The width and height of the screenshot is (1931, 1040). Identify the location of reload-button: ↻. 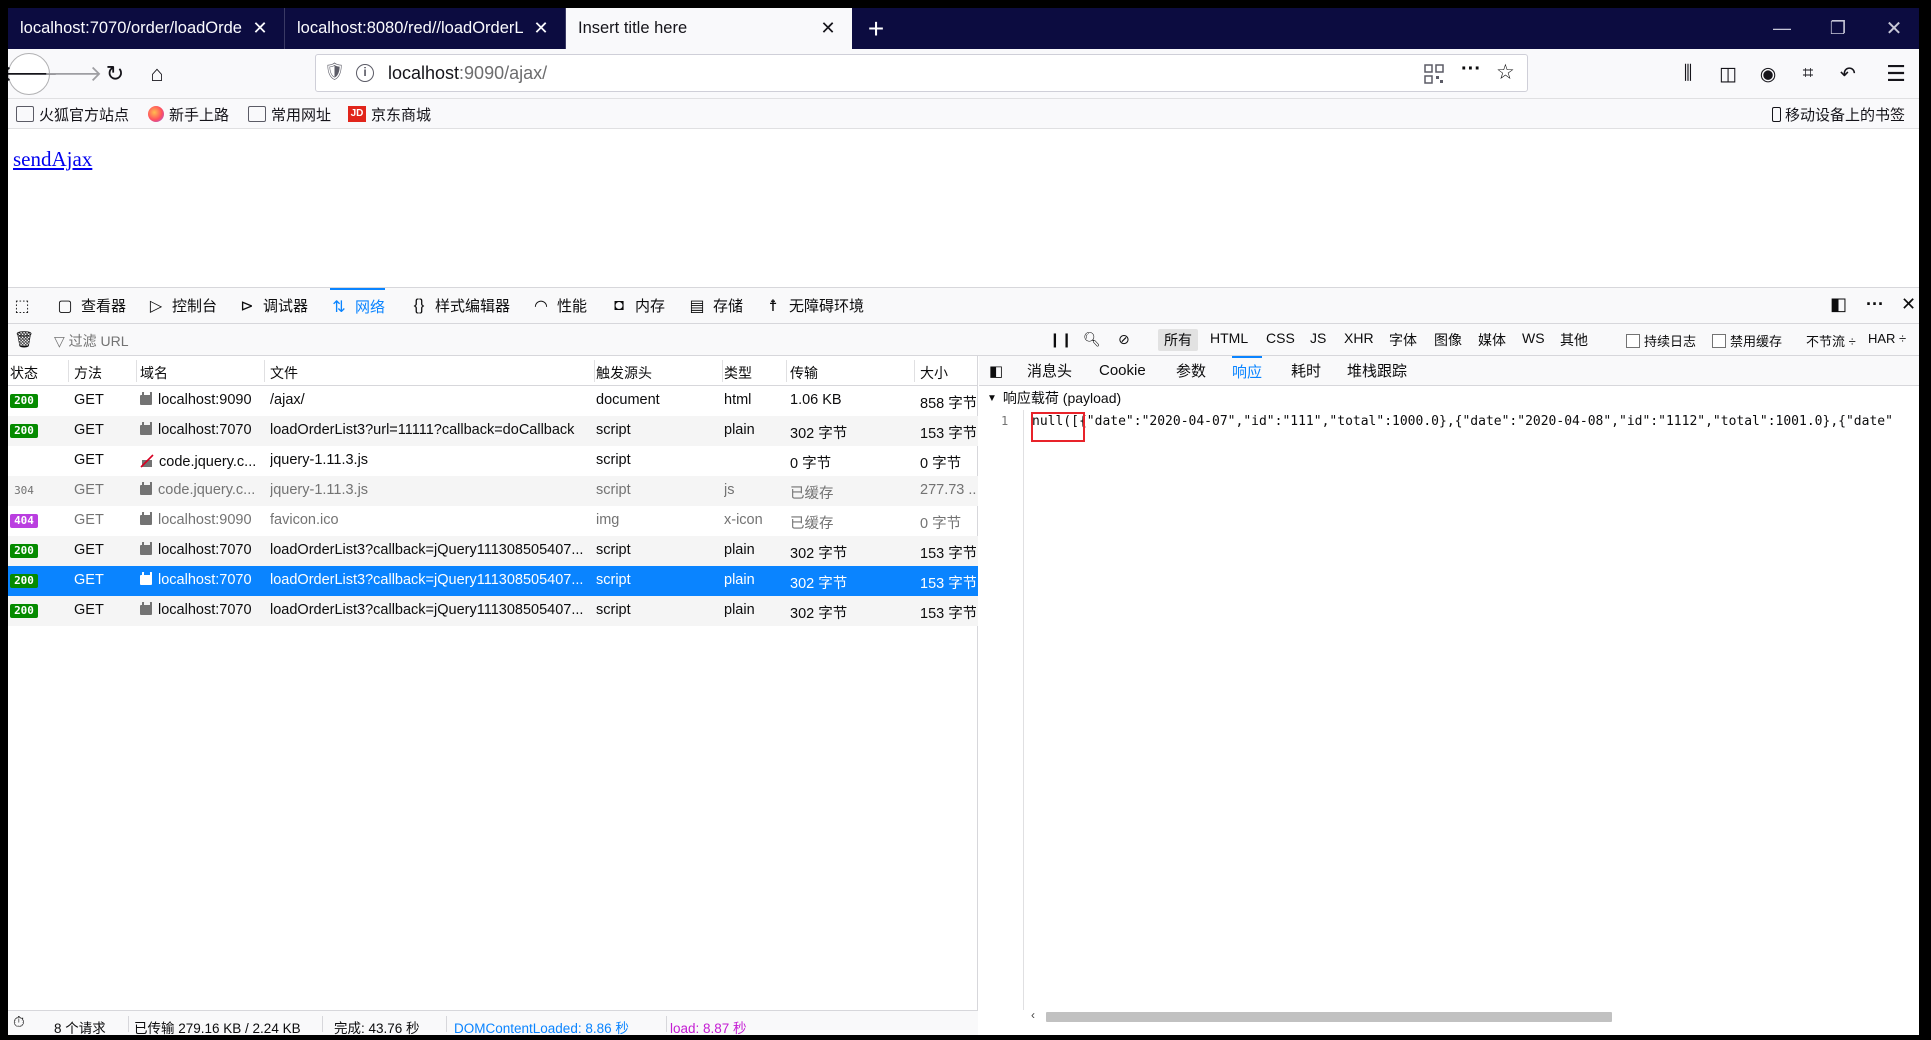
(115, 74).